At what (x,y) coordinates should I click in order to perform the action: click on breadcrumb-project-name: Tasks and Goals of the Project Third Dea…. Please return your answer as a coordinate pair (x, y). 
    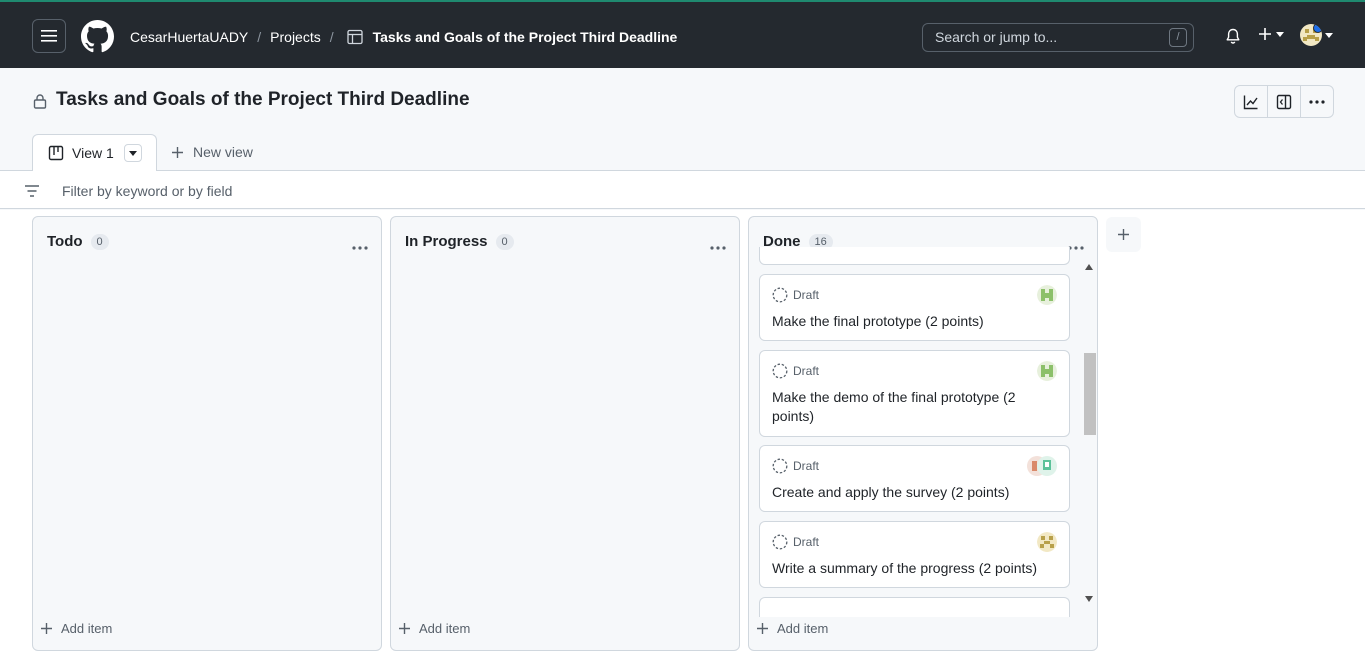
    Looking at the image, I should click on (525, 37).